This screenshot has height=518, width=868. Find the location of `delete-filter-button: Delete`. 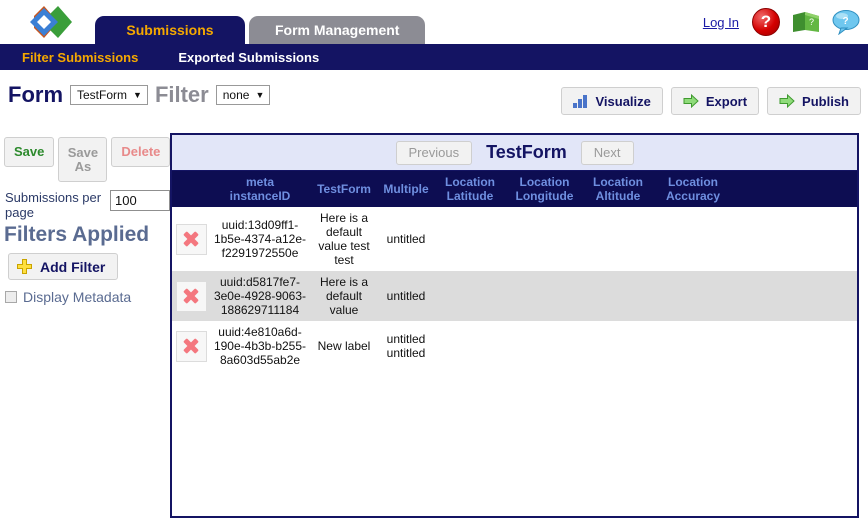

delete-filter-button: Delete is located at coordinates (141, 152).